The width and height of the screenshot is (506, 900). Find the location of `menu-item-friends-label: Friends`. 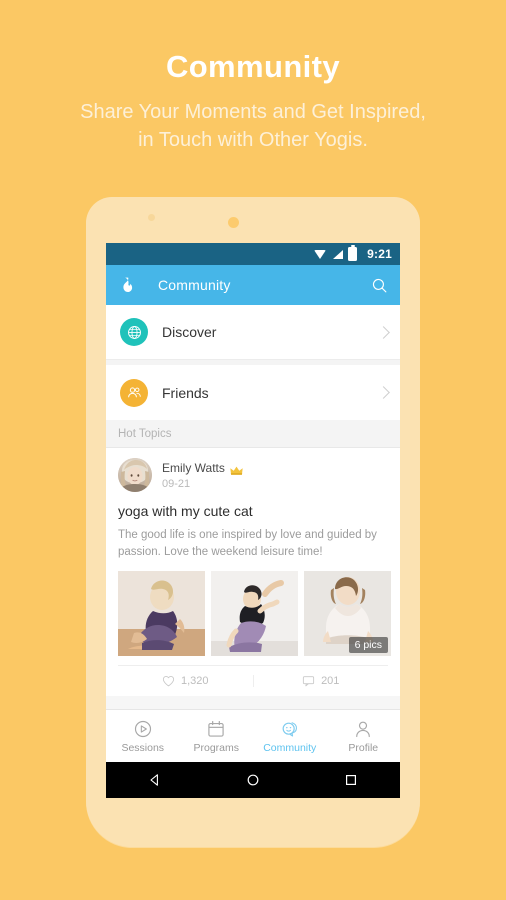

menu-item-friends-label: Friends is located at coordinates (185, 392).